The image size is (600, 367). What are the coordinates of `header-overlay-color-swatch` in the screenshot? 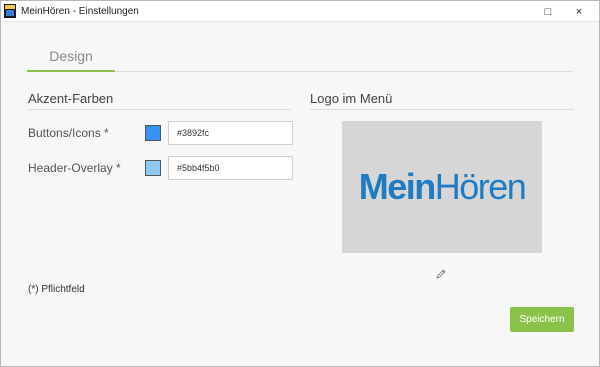 It's located at (153, 168).